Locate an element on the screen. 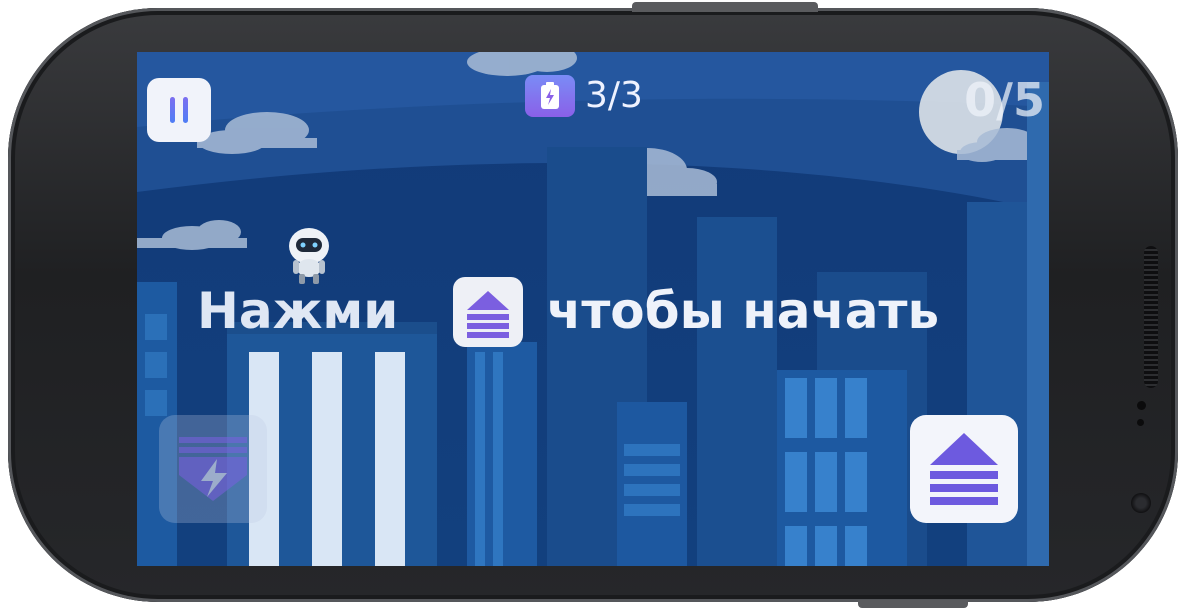 Image resolution: width=1188 pixels, height=610 pixels. start-hint: Нажми чтобы начать is located at coordinates (623, 317).